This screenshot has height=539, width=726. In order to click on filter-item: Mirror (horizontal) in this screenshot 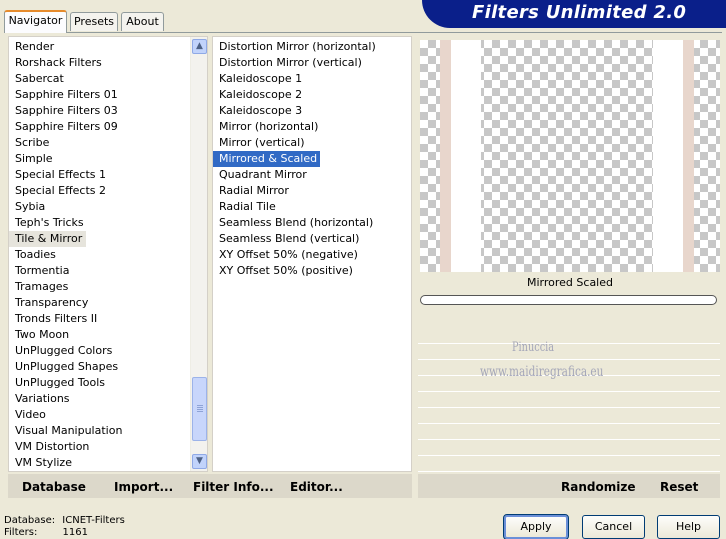, I will do `click(312, 127)`.